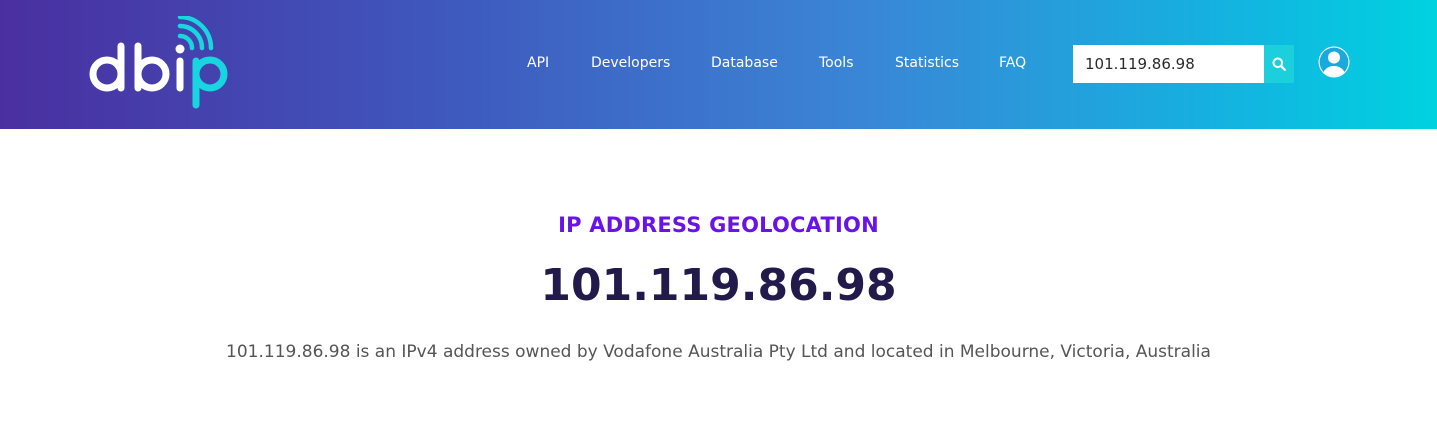 This screenshot has width=1437, height=446. Describe the element at coordinates (195, 33) in the screenshot. I see `wifi-signal-icon` at that location.